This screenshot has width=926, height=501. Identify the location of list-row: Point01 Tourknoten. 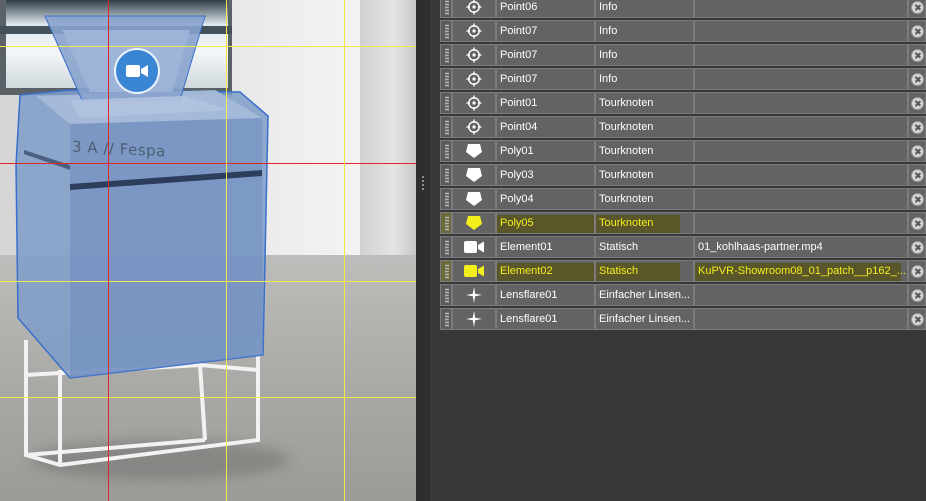
(683, 104).